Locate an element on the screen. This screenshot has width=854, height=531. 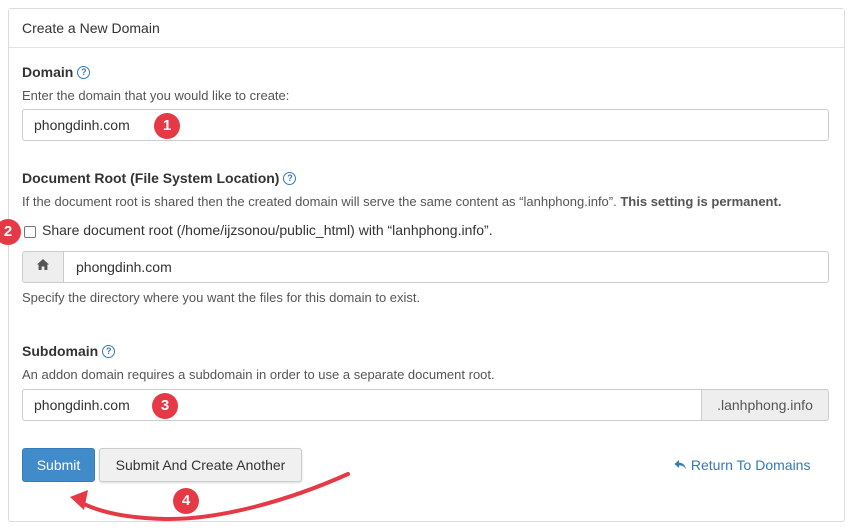
annotation-badge-4: 4 is located at coordinates (186, 501).